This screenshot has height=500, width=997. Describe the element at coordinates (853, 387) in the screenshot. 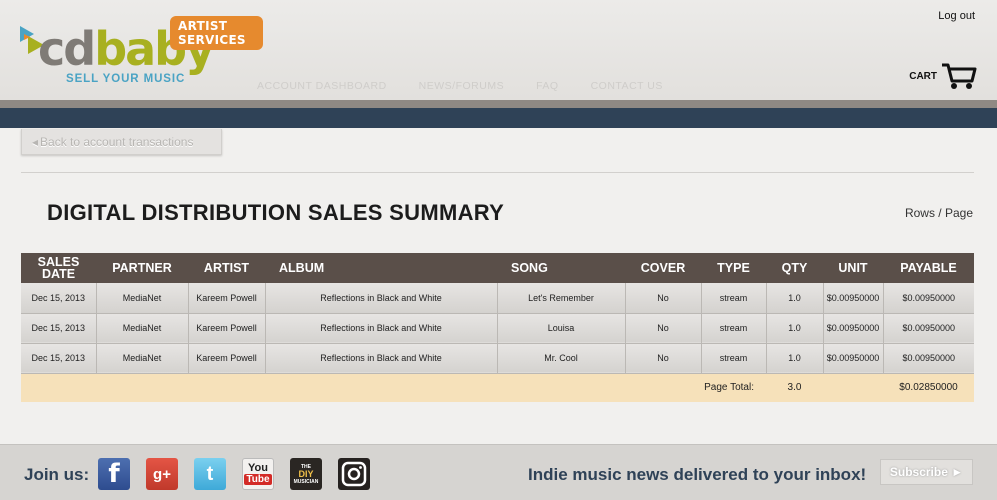

I see `page-total-spacer` at that location.